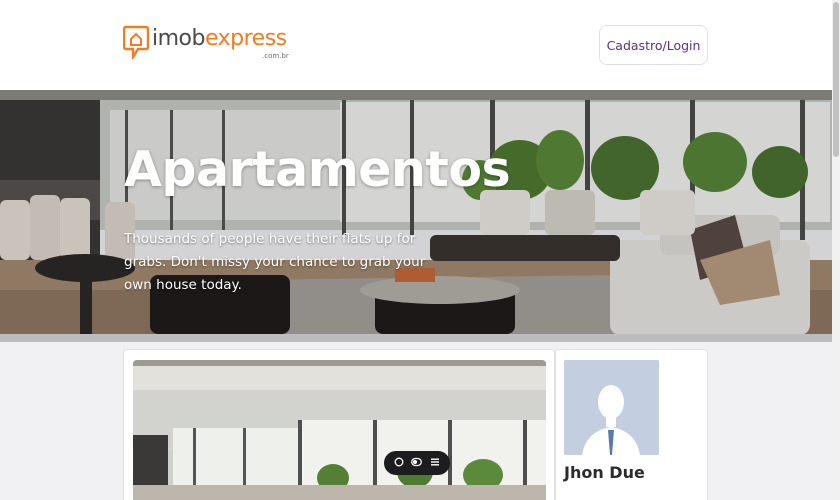 The image size is (840, 500). I want to click on toggle-icon, so click(417, 463).